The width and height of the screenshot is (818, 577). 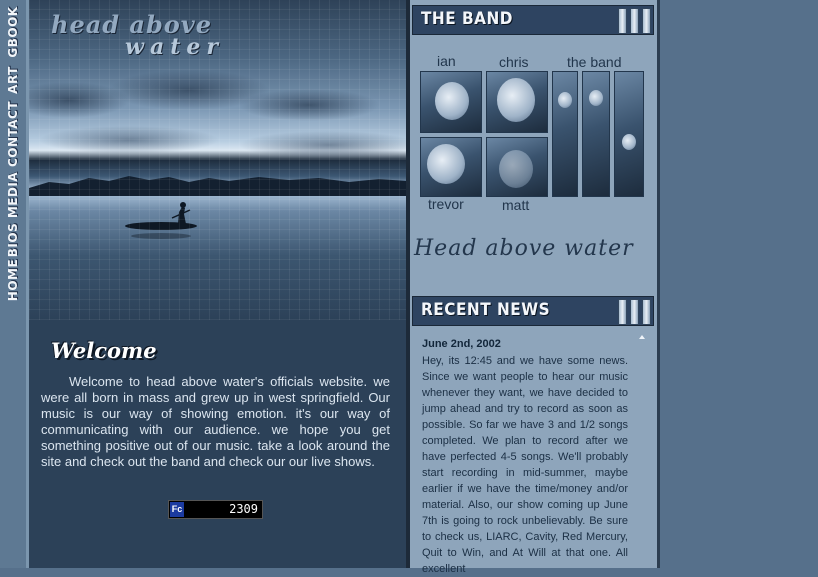 What do you see at coordinates (486, 310) in the screenshot?
I see `recent-news-title: RECENT NEWS` at bounding box center [486, 310].